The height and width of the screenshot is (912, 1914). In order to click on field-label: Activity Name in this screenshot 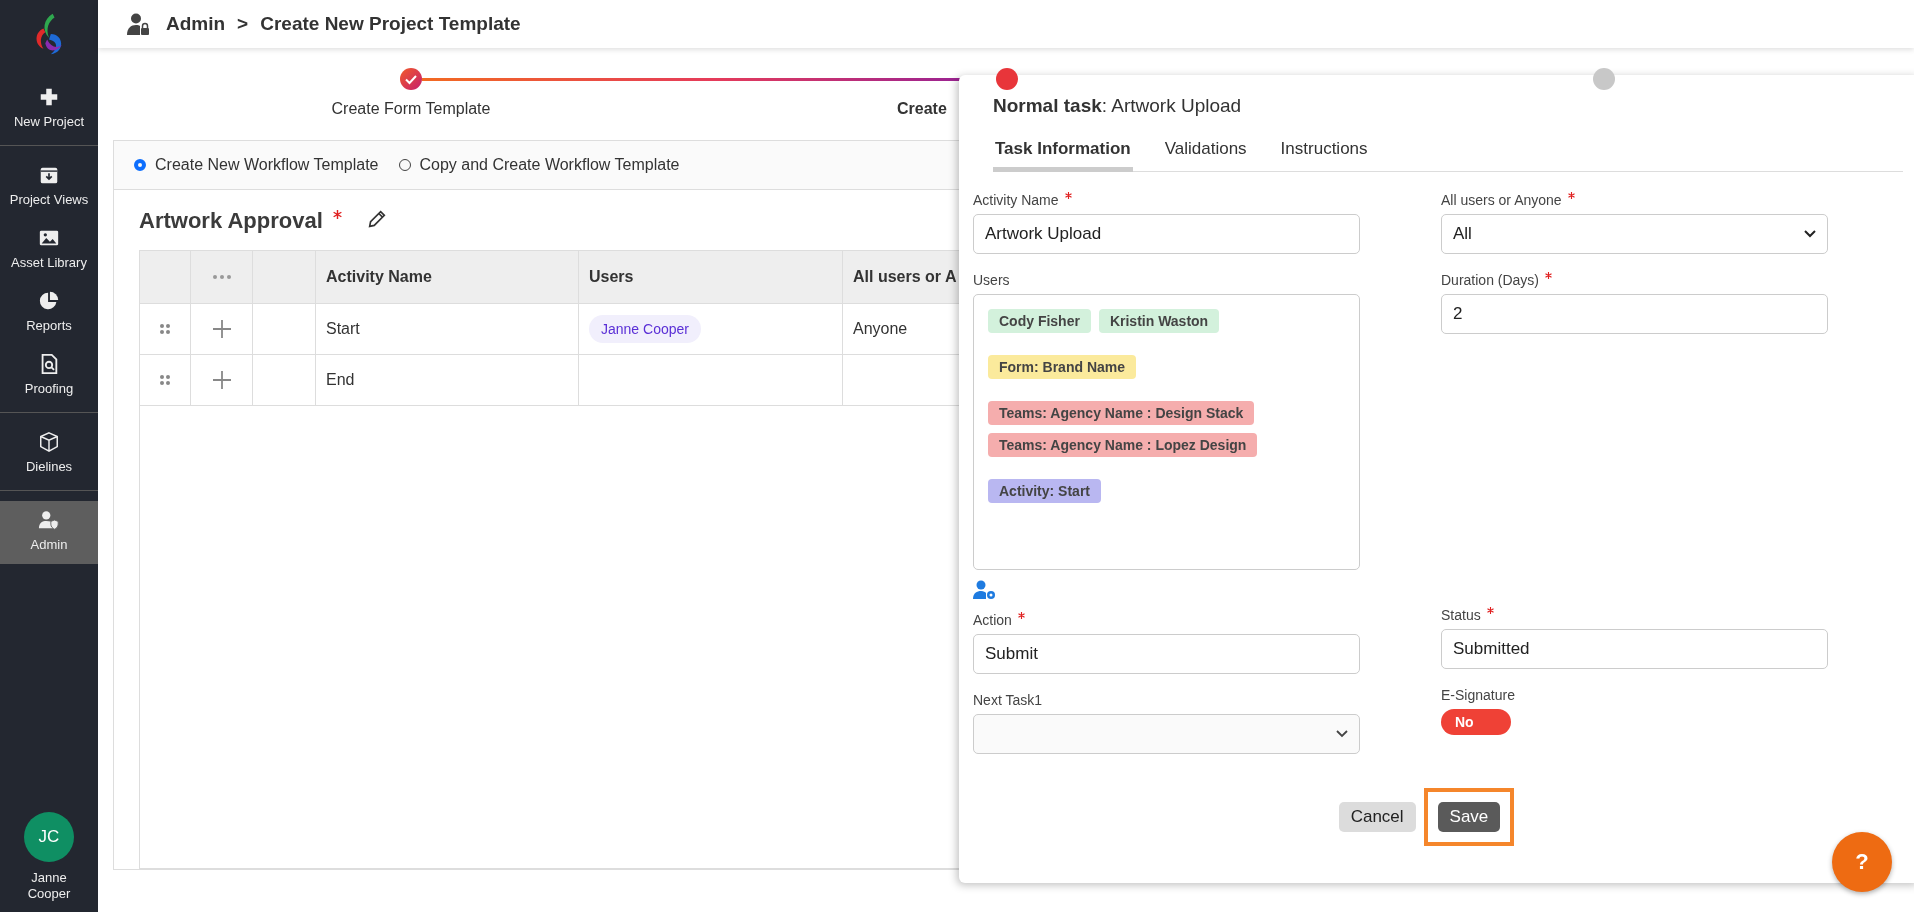, I will do `click(1016, 200)`.